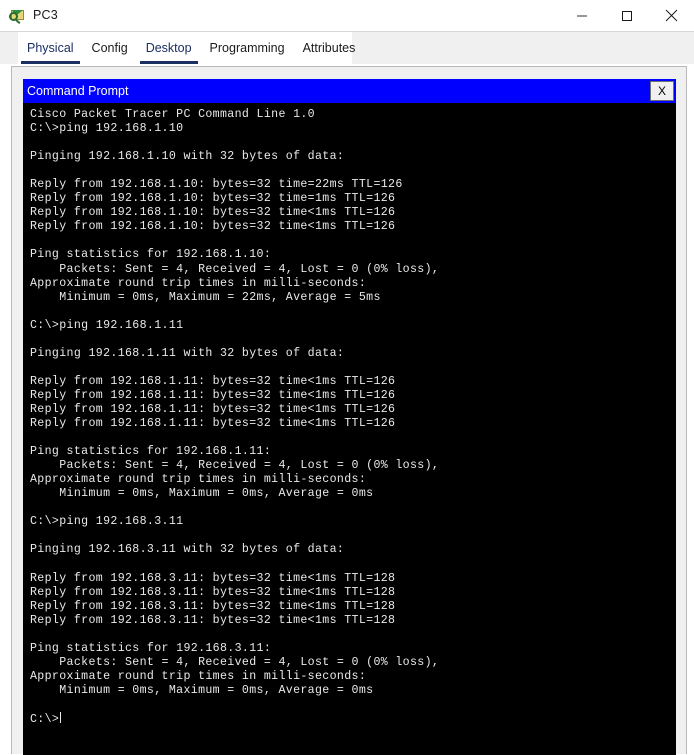 The height and width of the screenshot is (755, 694). What do you see at coordinates (45, 720) in the screenshot?
I see `terminal-prompt: C:\>` at bounding box center [45, 720].